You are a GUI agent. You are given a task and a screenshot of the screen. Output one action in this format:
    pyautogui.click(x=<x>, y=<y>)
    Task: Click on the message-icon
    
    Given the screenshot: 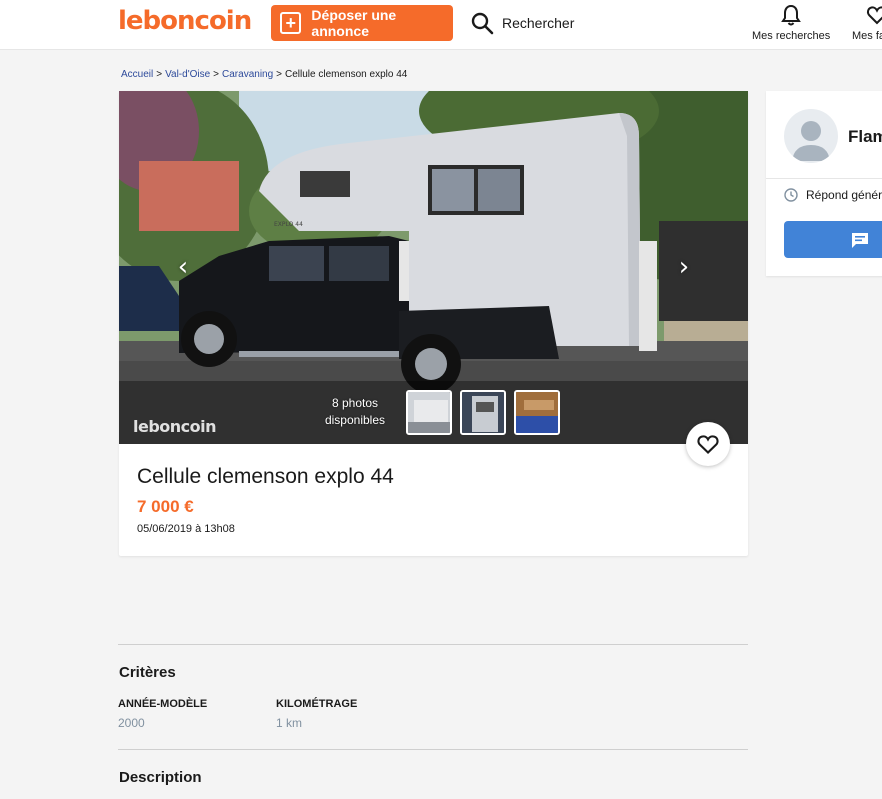 What is the action you would take?
    pyautogui.click(x=860, y=240)
    